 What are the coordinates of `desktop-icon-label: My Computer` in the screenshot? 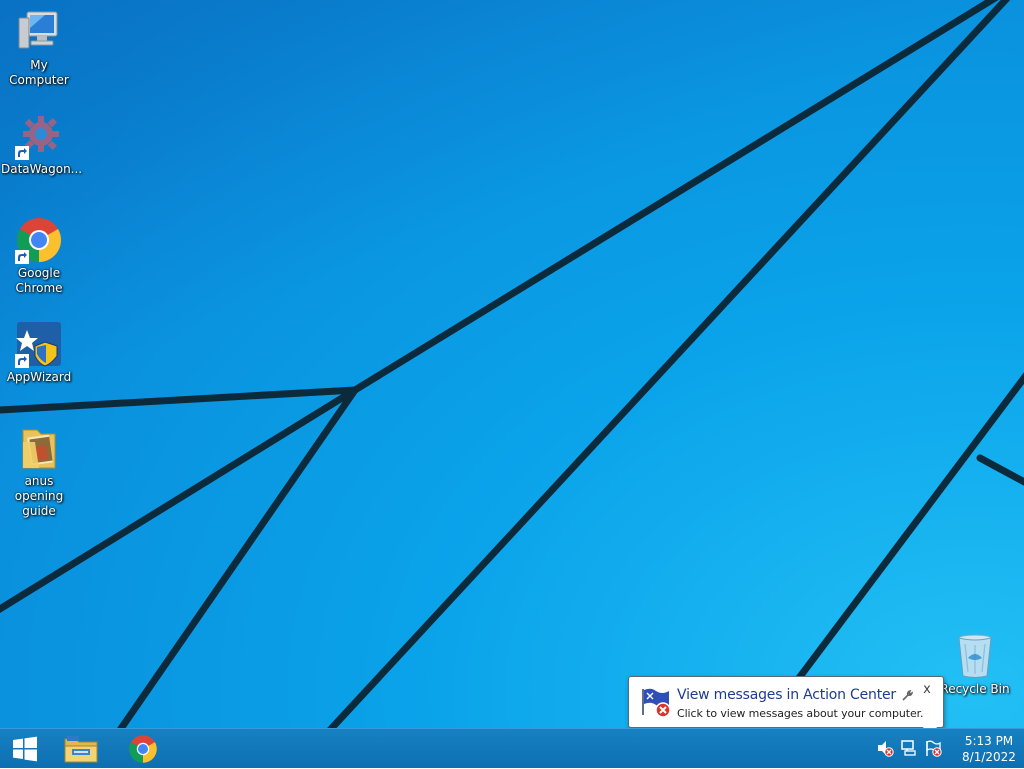 It's located at (39, 72).